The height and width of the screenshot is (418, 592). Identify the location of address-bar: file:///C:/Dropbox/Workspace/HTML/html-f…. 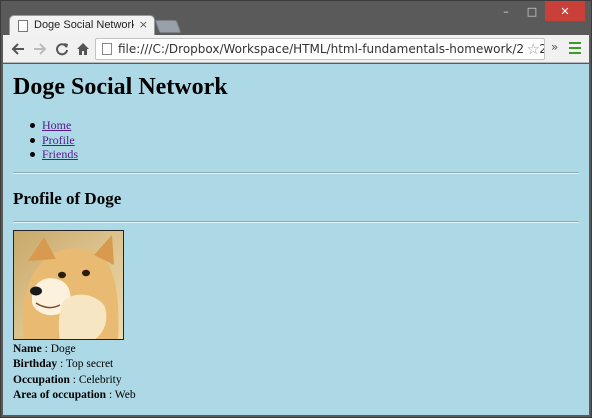
(320, 49).